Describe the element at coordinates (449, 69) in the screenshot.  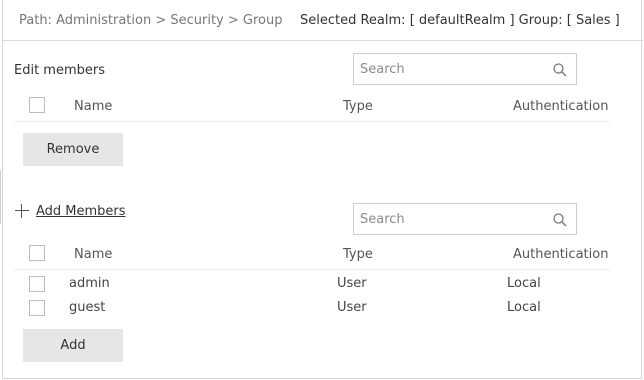
I see `edit-members-search-input` at that location.